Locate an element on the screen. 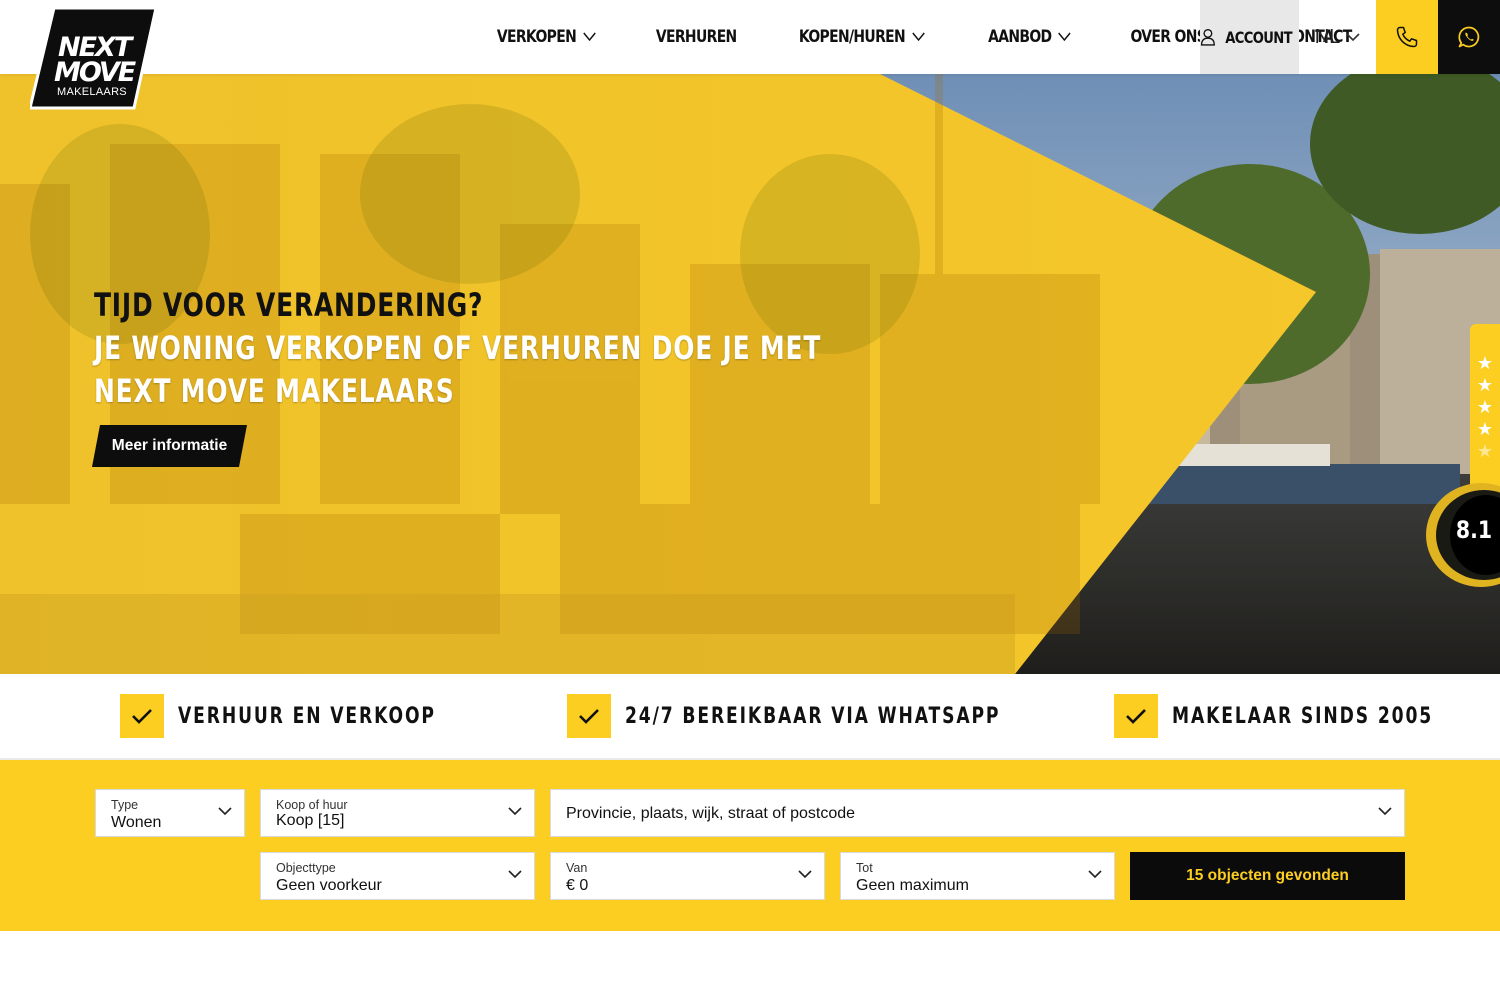  type-select: Type Wonen is located at coordinates (170, 813).